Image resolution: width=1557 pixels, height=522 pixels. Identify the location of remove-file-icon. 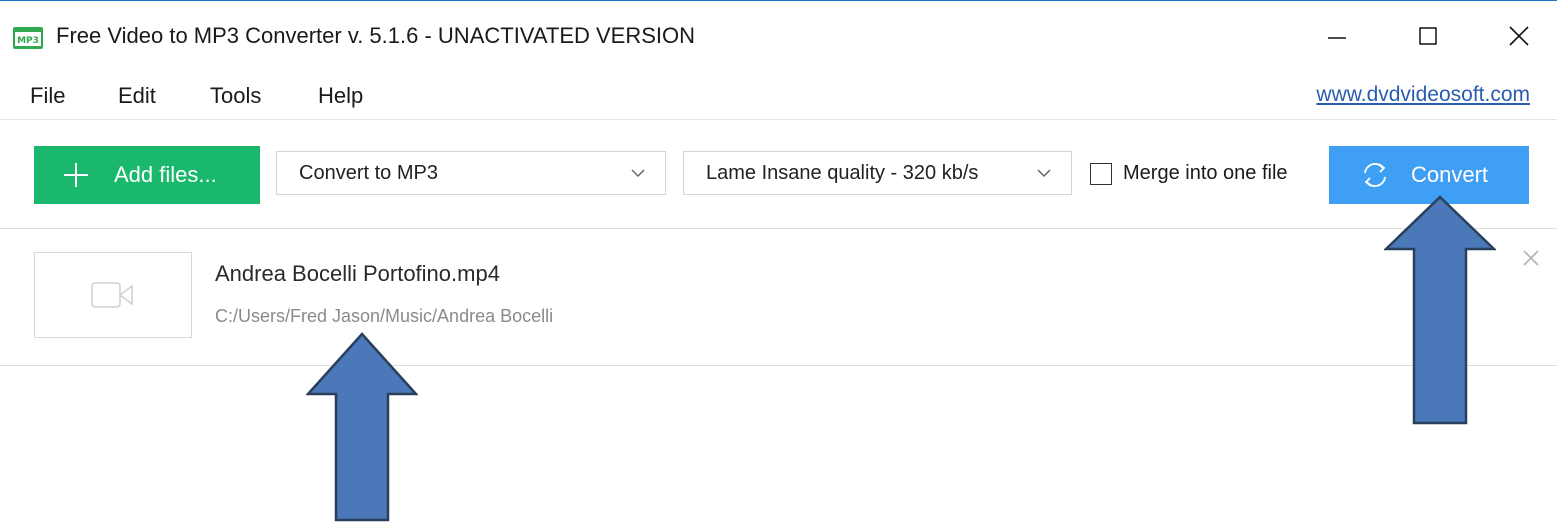
(1531, 258).